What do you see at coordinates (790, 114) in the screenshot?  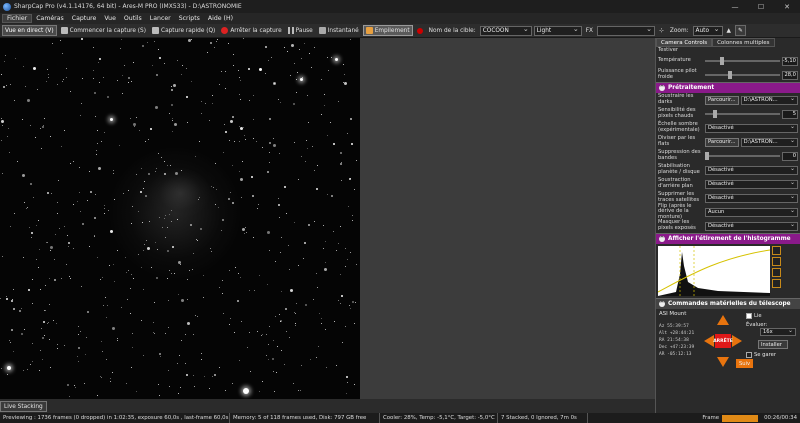 I see `hot-pixels-value: 5` at bounding box center [790, 114].